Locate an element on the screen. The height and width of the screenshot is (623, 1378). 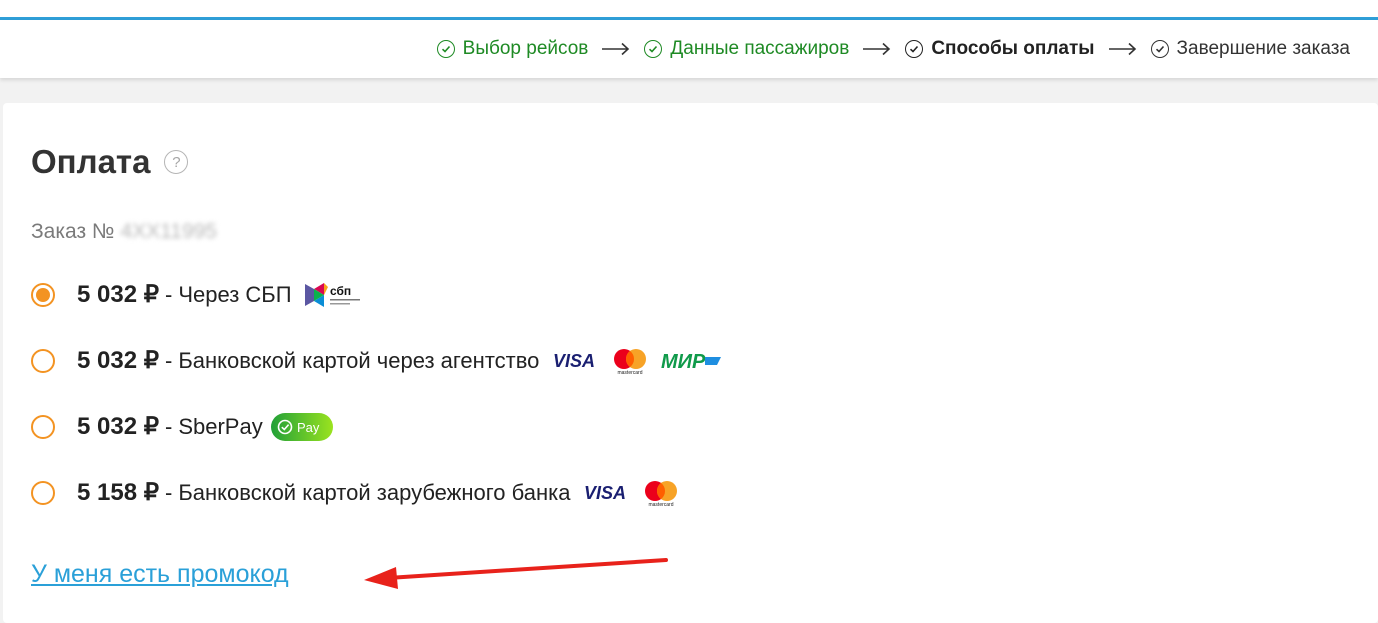
mir-logo: МИР is located at coordinates (692, 361).